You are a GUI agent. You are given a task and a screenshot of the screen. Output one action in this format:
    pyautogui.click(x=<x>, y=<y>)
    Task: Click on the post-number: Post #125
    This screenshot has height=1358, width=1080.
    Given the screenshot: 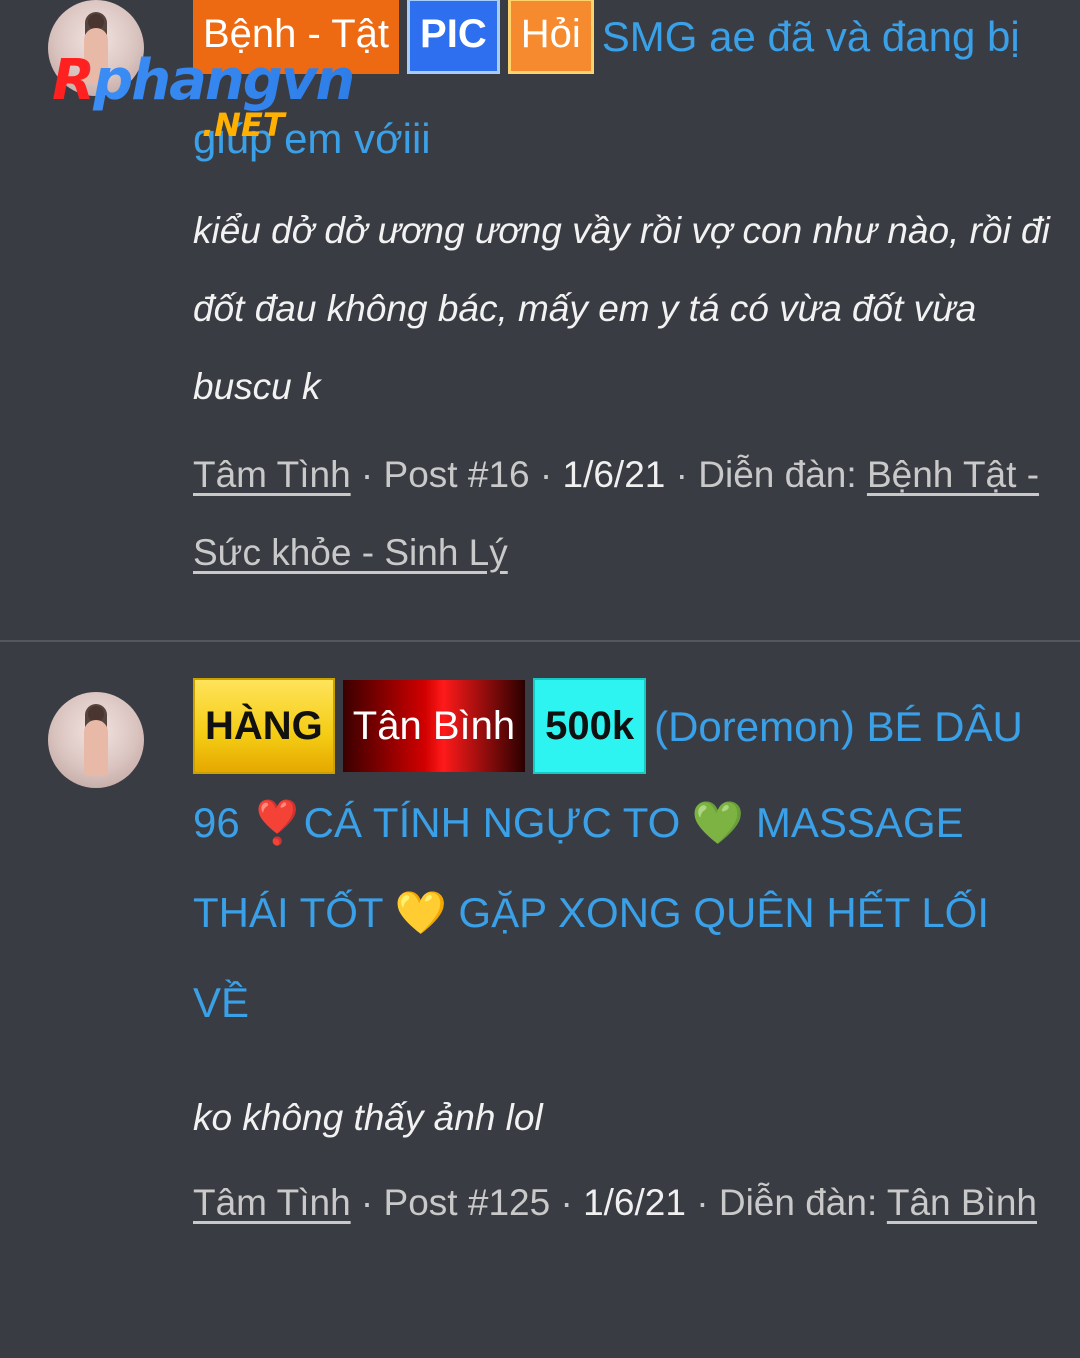 What is the action you would take?
    pyautogui.click(x=467, y=1202)
    